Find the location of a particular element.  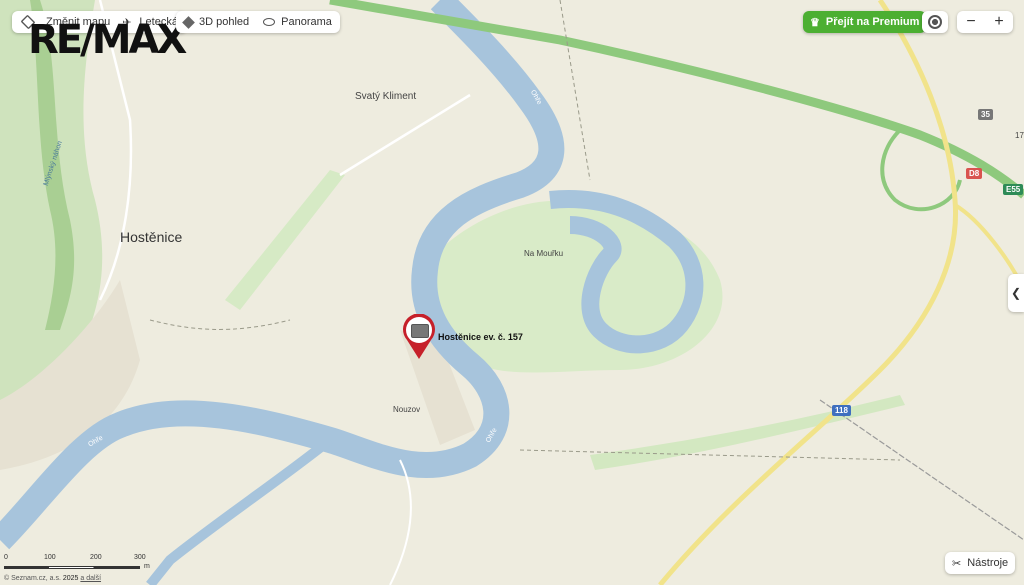

road-number-partial: 17 is located at coordinates (1019, 135).